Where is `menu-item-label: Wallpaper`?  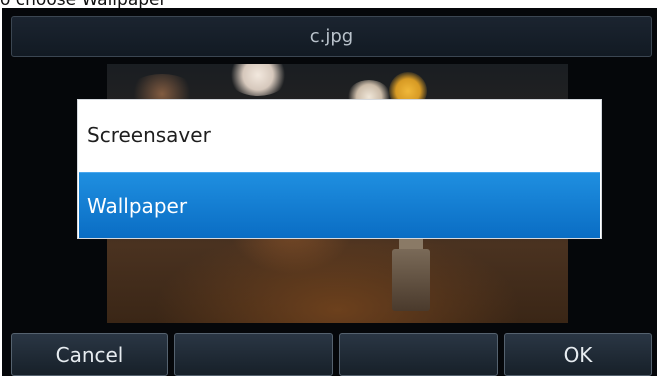
menu-item-label: Wallpaper is located at coordinates (137, 205).